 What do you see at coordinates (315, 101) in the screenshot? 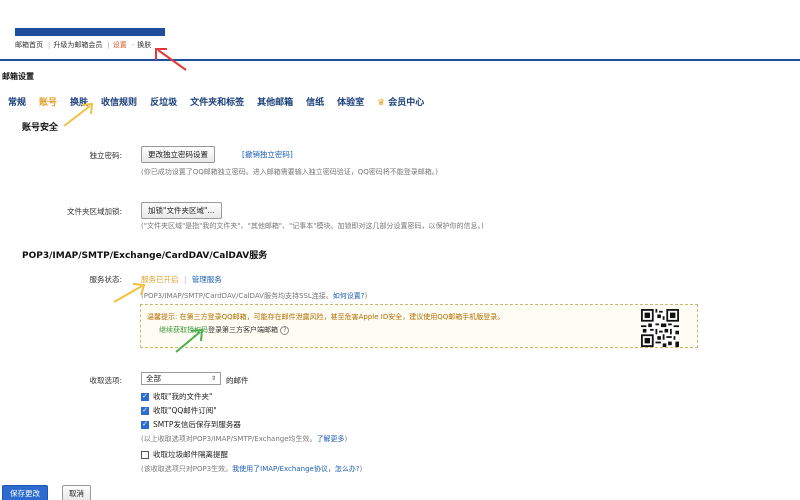
I see `tab-stationery: 信纸` at bounding box center [315, 101].